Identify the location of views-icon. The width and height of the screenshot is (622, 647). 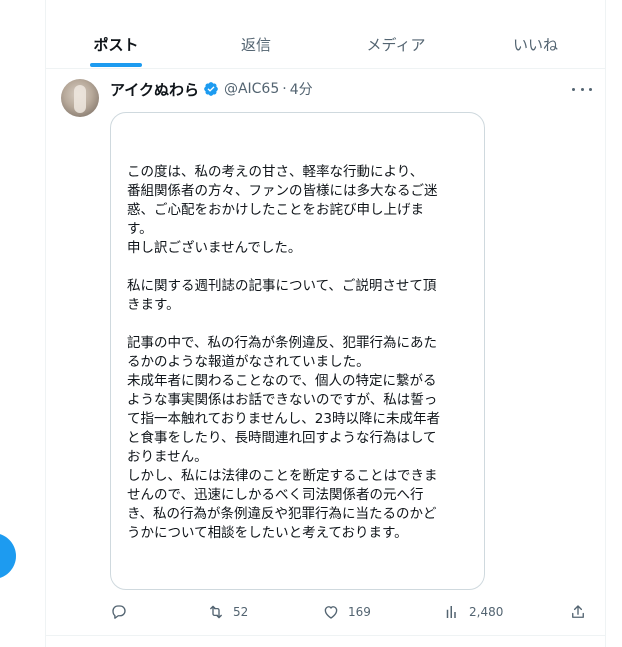
(451, 612).